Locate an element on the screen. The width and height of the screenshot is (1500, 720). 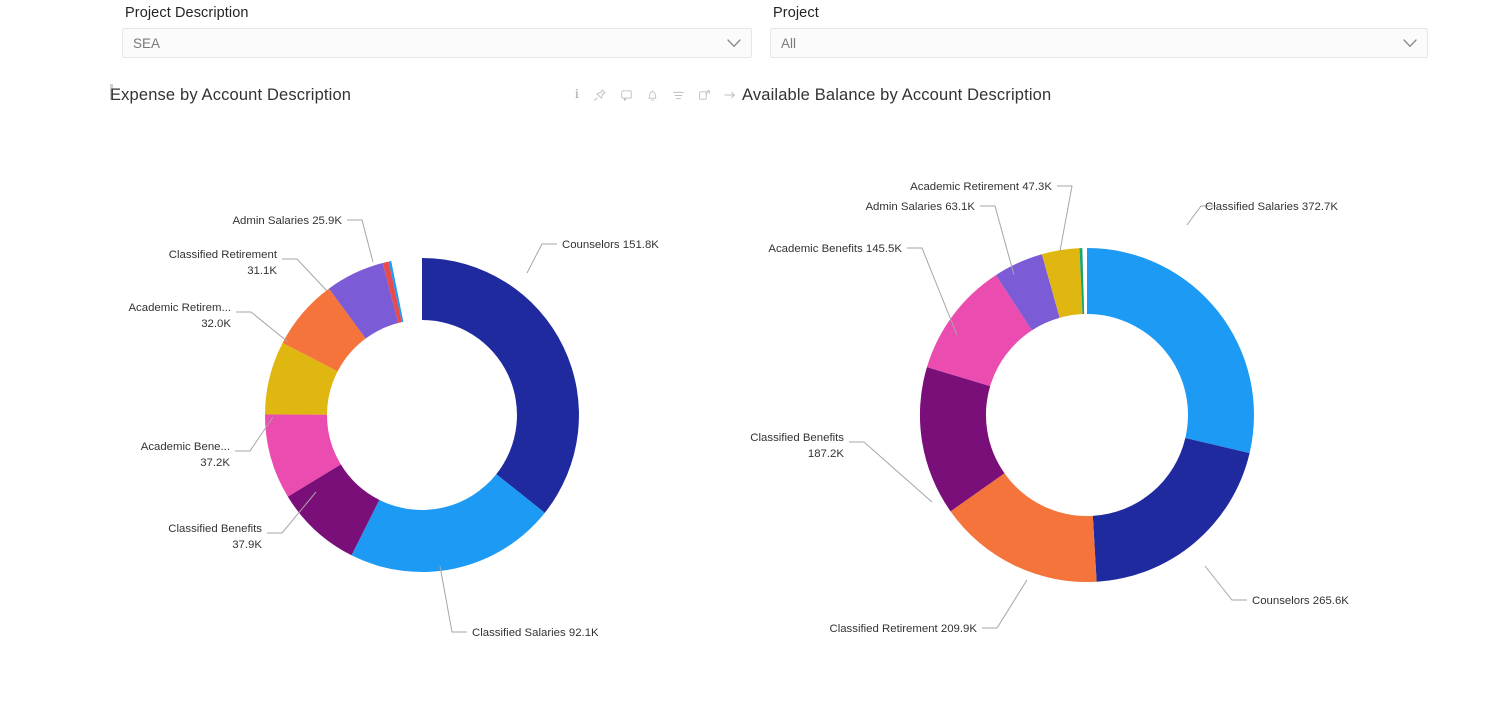
expense-visual-toolbar: i is located at coordinates (655, 95).